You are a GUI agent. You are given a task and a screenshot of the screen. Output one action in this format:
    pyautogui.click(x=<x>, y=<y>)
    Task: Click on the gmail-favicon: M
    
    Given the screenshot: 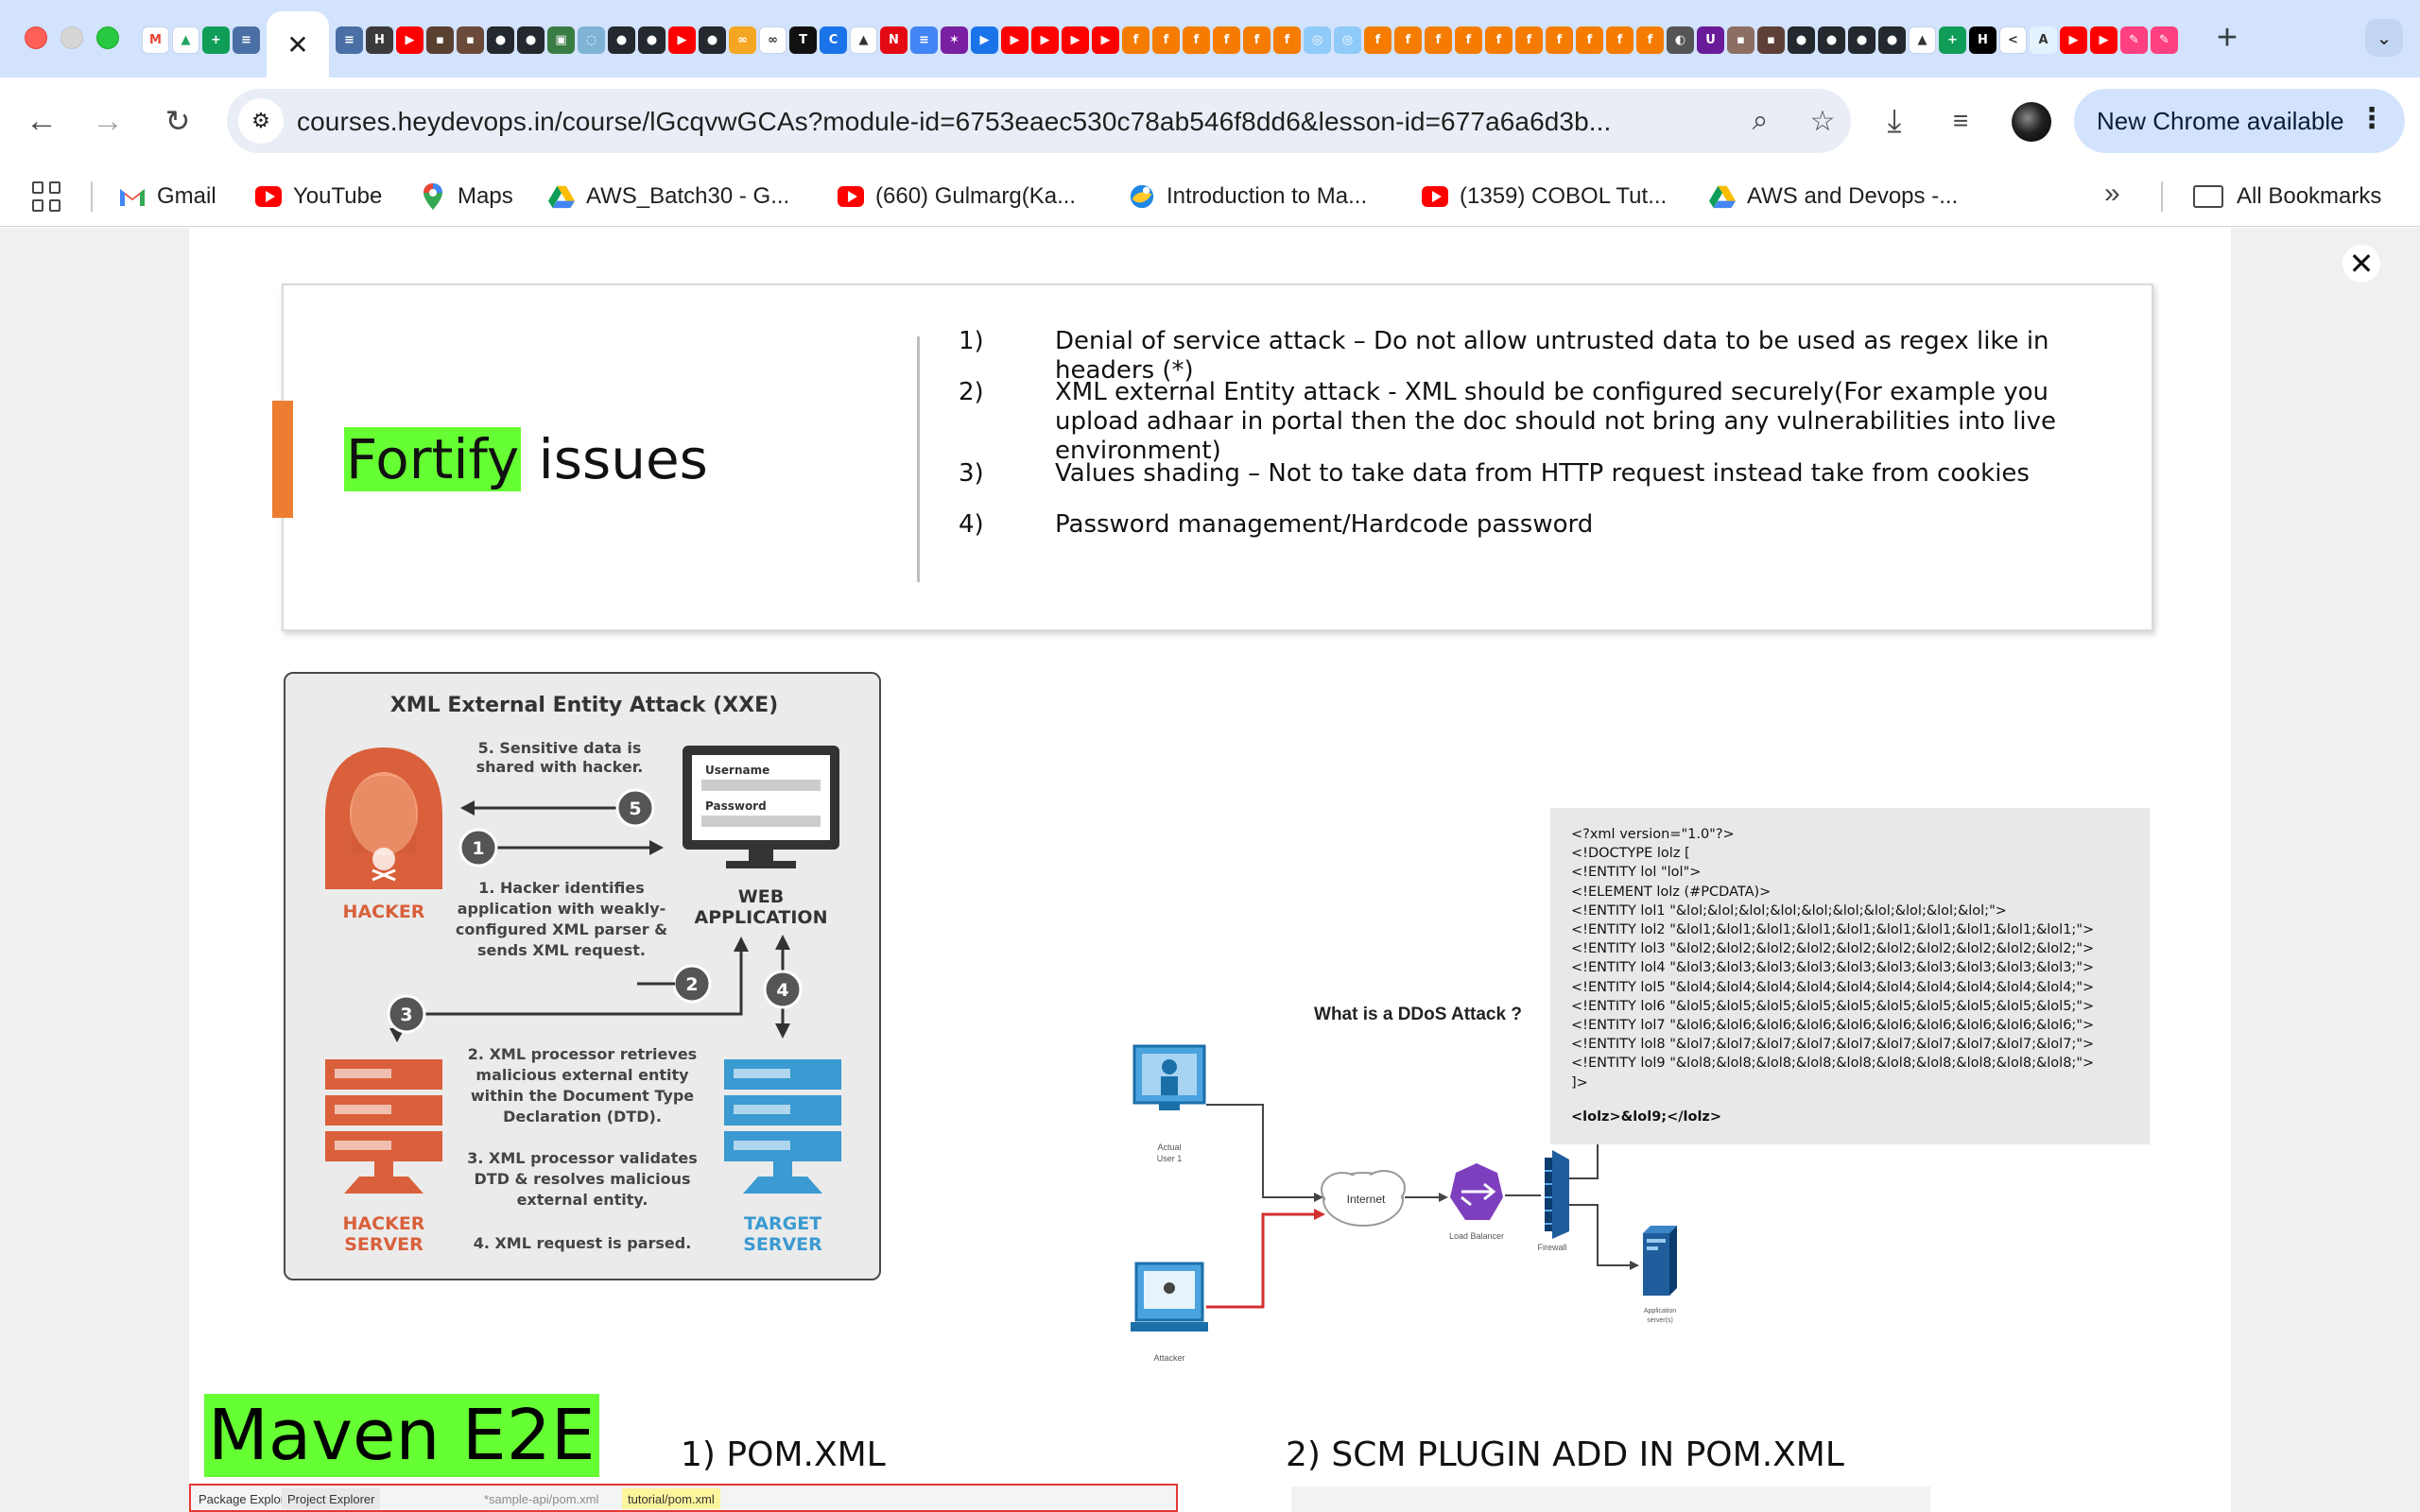 What is the action you would take?
    pyautogui.click(x=155, y=40)
    